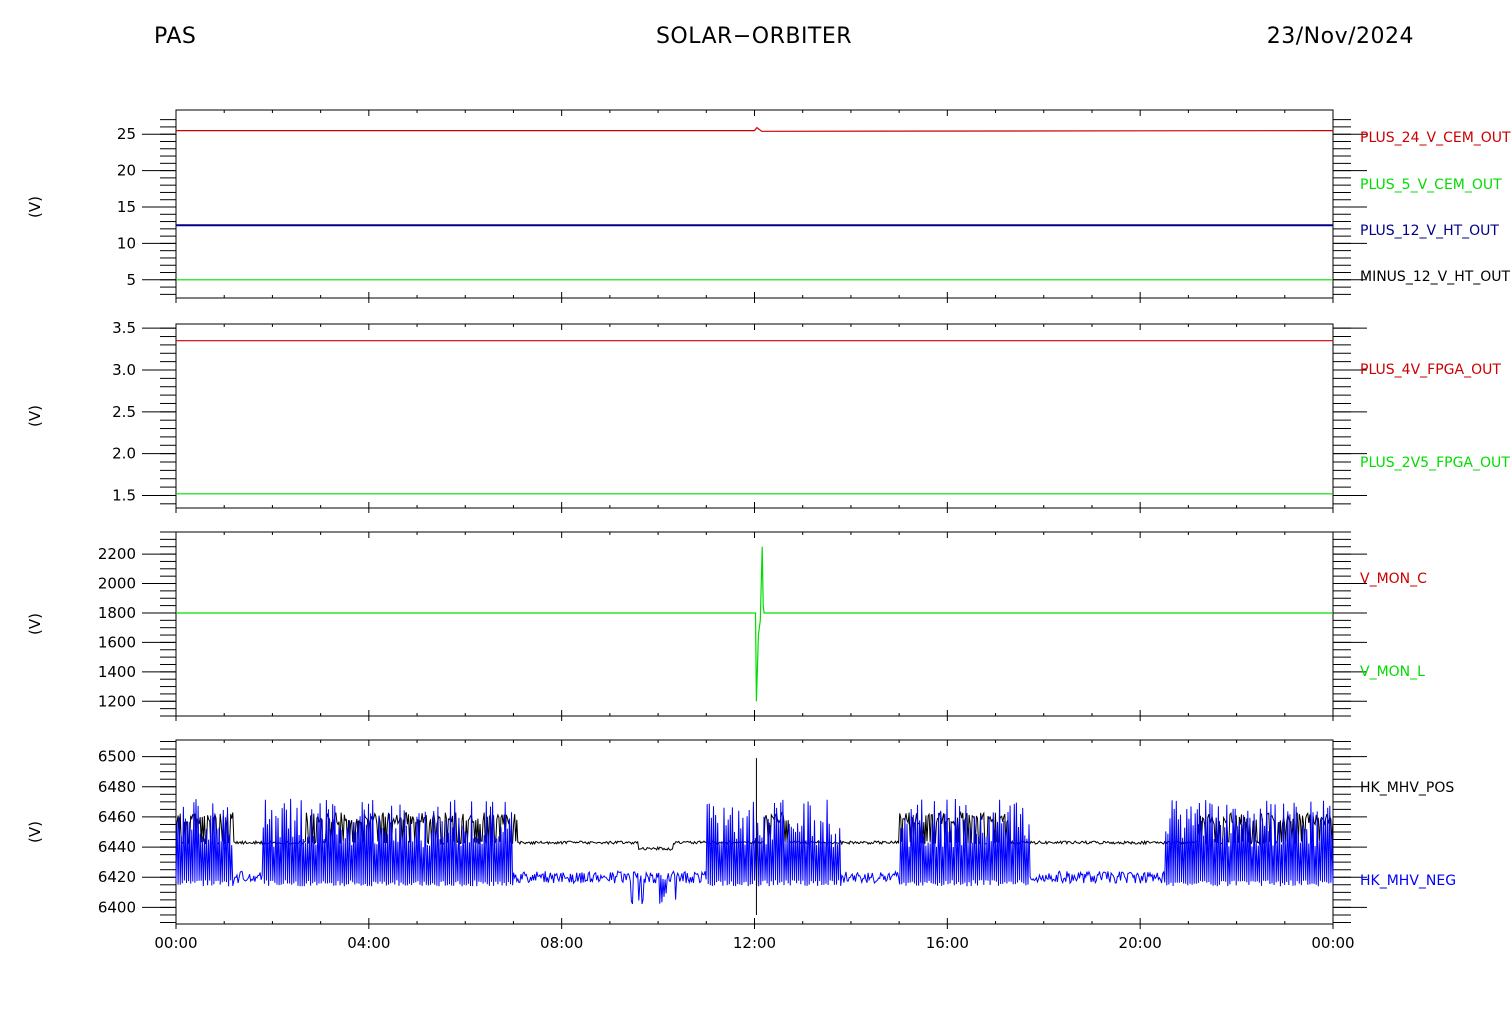  What do you see at coordinates (1408, 881) in the screenshot?
I see `legend-hk_mhv_neg: HK_MHV_NEG` at bounding box center [1408, 881].